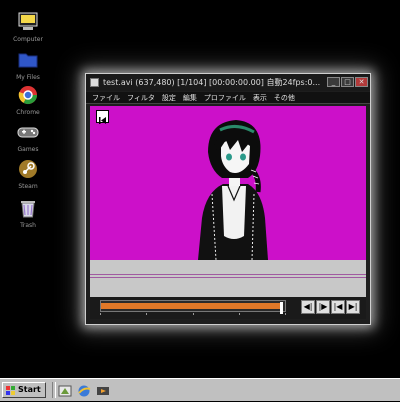 The image size is (400, 402). Describe the element at coordinates (65, 390) in the screenshot. I see `show-desktop-icon` at that location.